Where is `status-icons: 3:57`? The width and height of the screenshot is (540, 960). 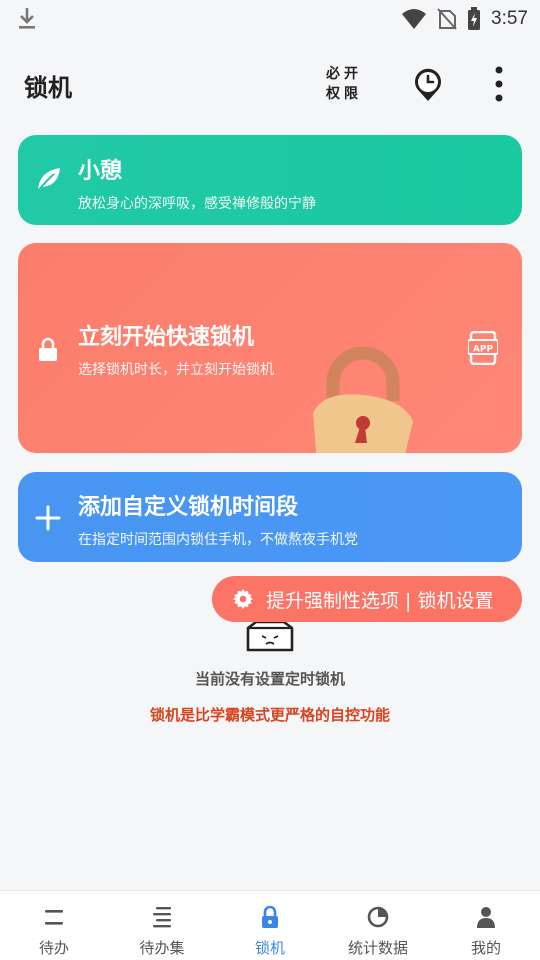
status-icons: 3:57 is located at coordinates (464, 19).